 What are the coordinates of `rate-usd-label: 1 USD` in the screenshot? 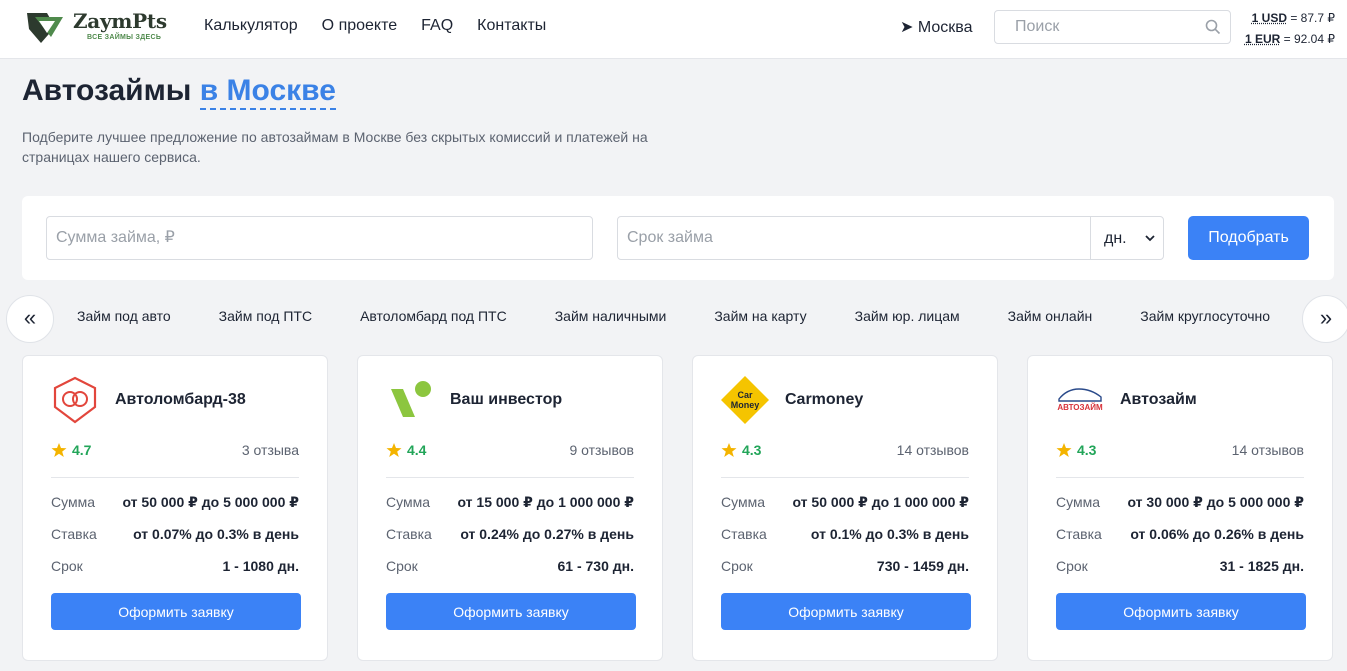 It's located at (1269, 18).